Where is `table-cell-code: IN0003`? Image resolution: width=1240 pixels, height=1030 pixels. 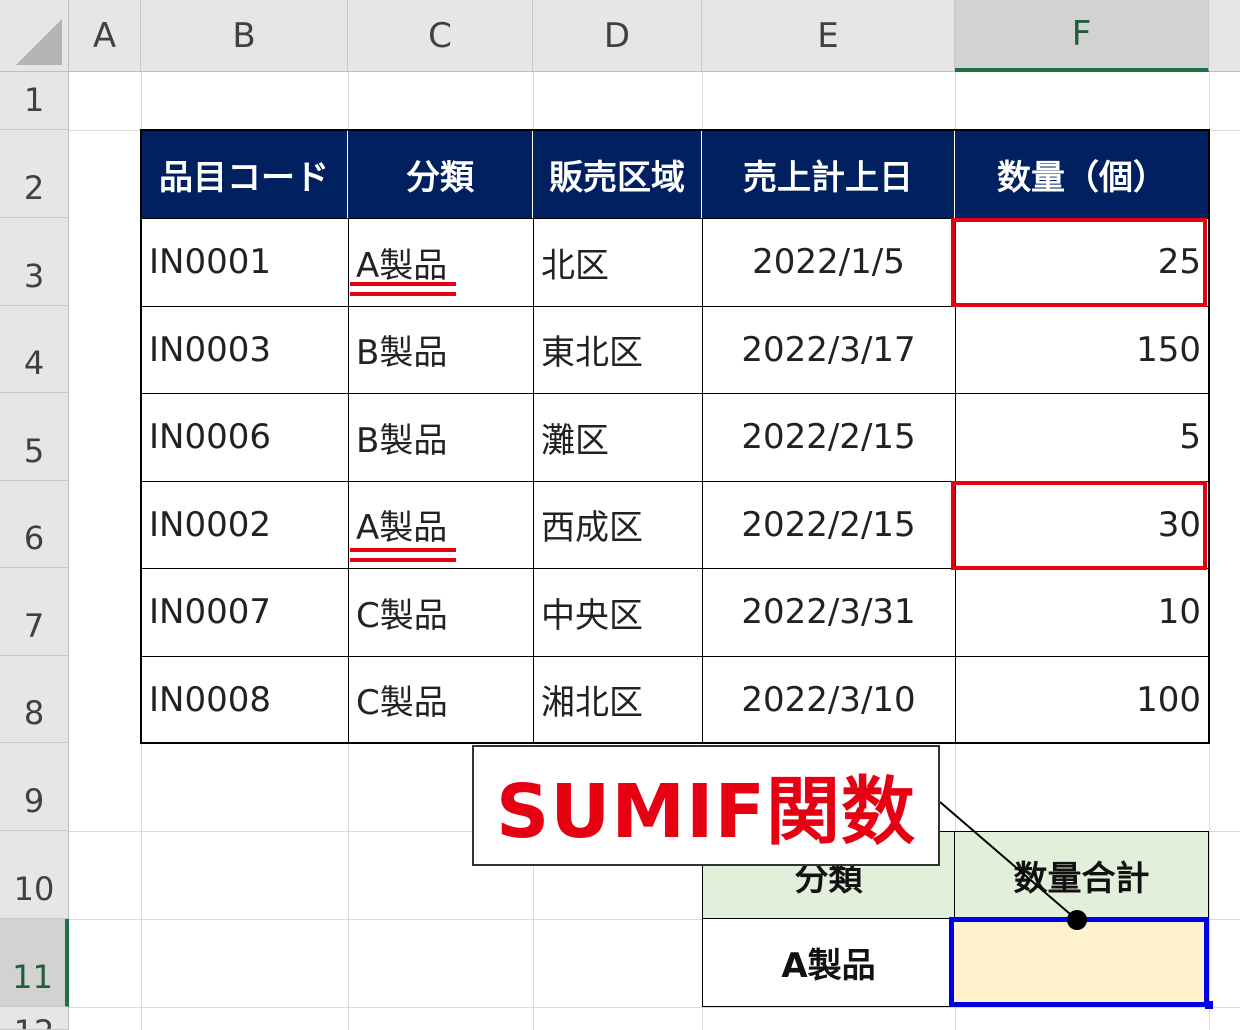 table-cell-code: IN0003 is located at coordinates (244, 349).